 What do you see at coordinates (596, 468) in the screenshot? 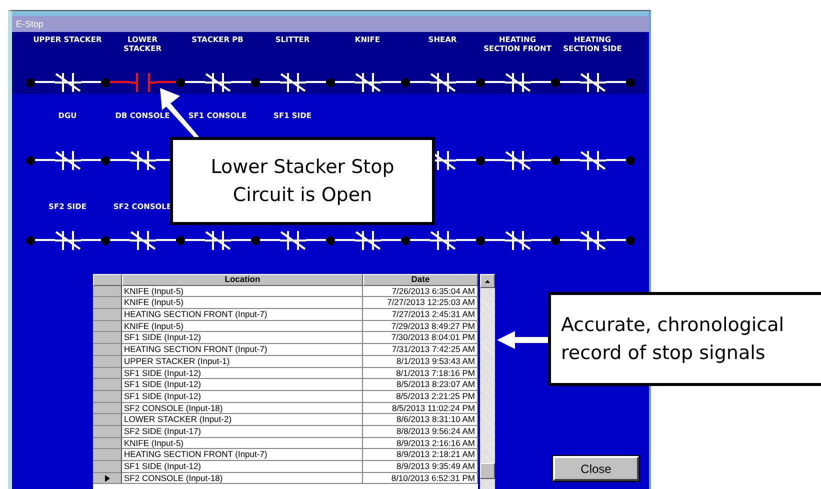
I see `close-button: Close` at bounding box center [596, 468].